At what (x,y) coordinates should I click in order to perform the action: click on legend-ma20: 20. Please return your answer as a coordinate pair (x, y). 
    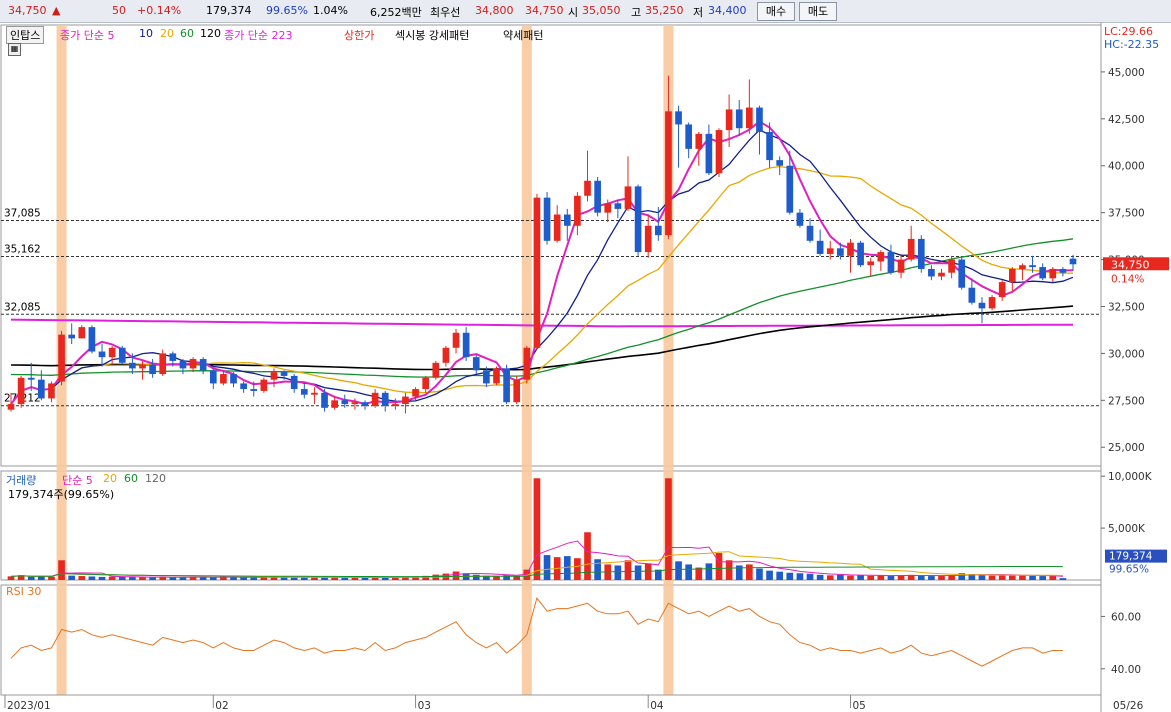
    Looking at the image, I should click on (167, 33).